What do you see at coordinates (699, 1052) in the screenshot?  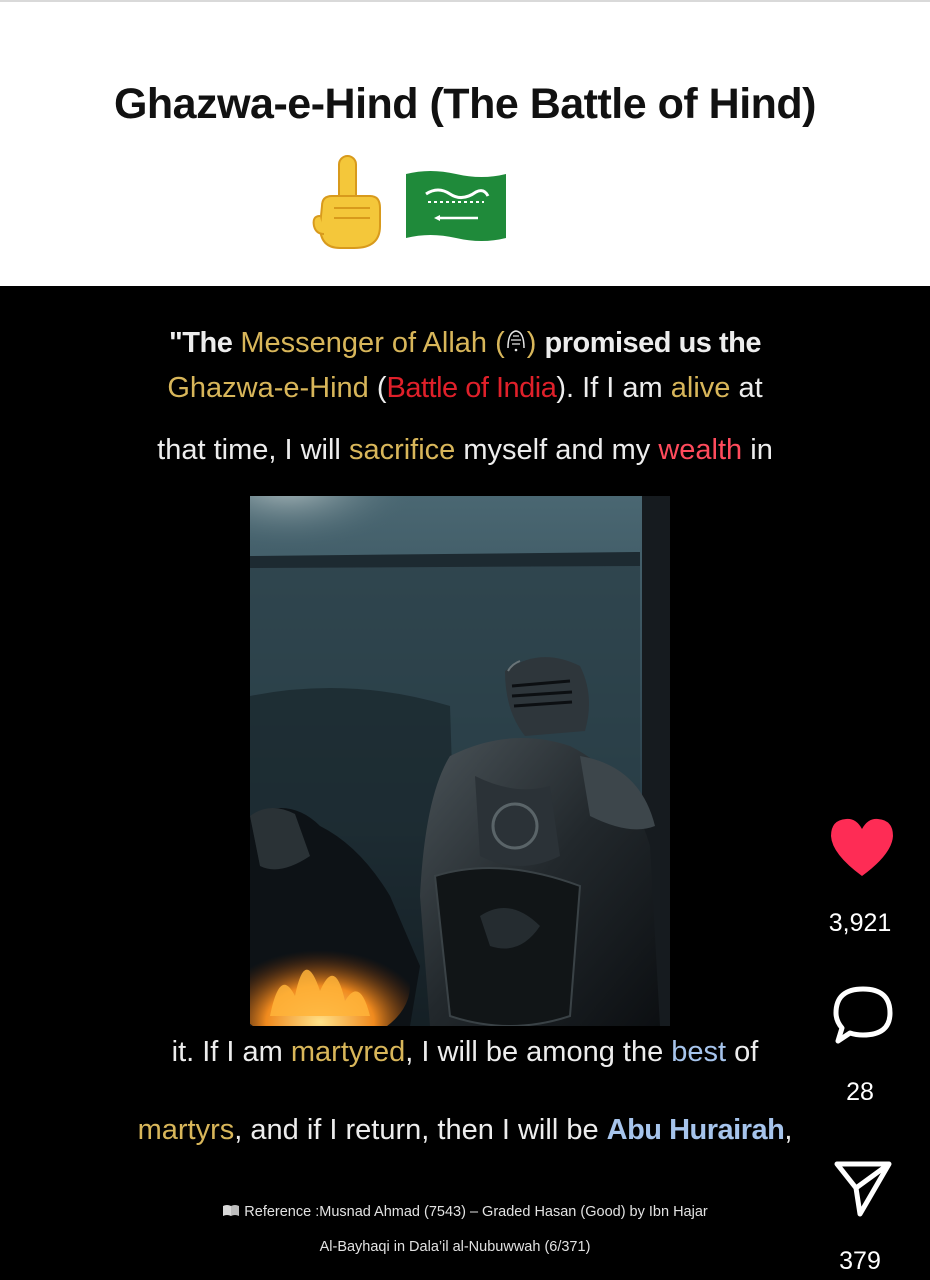 I see `caption-best: best` at bounding box center [699, 1052].